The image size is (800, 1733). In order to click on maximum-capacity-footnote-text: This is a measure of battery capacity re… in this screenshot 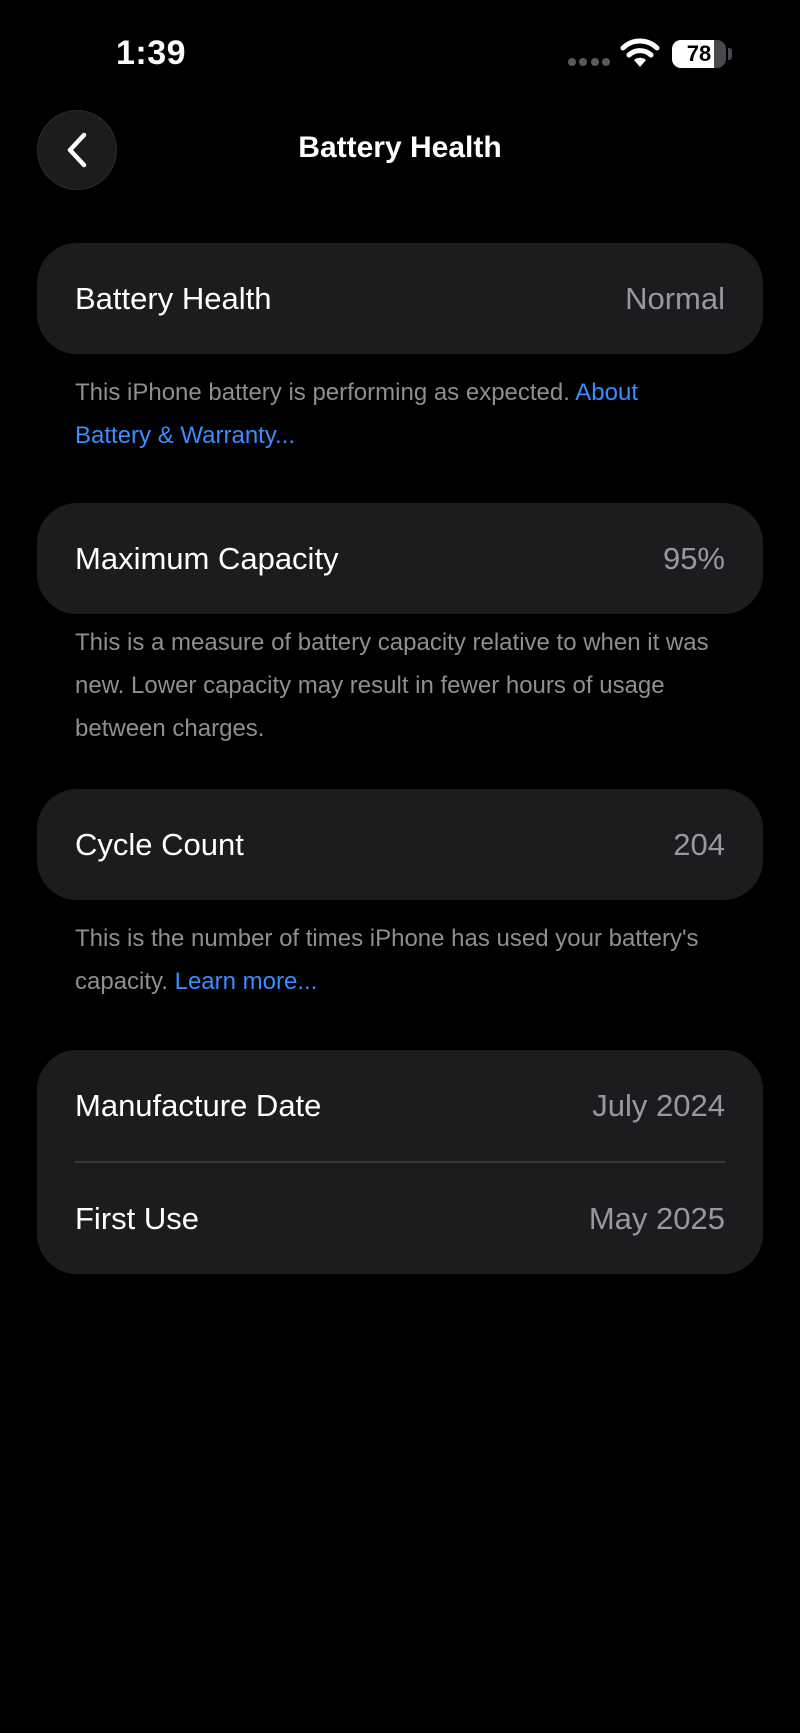, I will do `click(392, 685)`.